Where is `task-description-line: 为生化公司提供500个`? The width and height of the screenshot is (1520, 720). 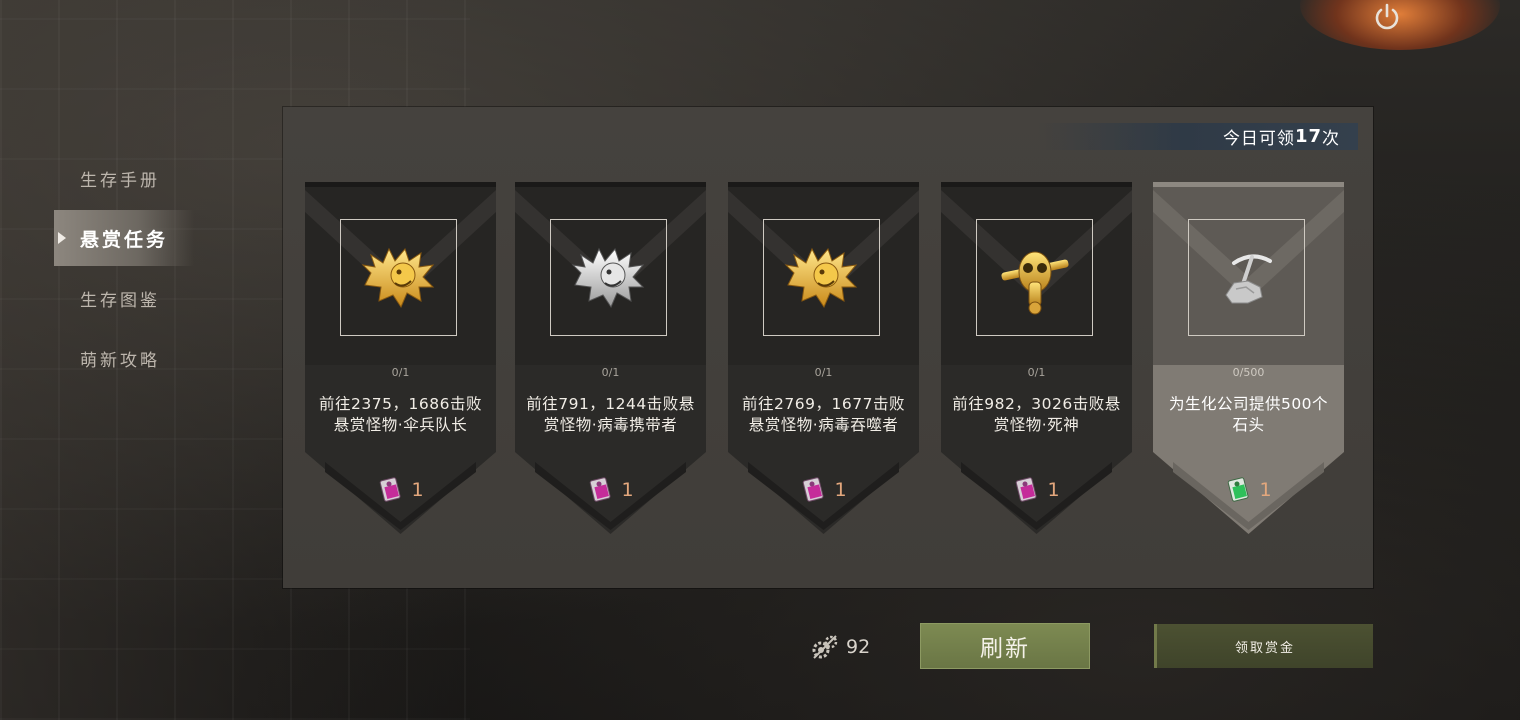 task-description-line: 为生化公司提供500个 is located at coordinates (1248, 404).